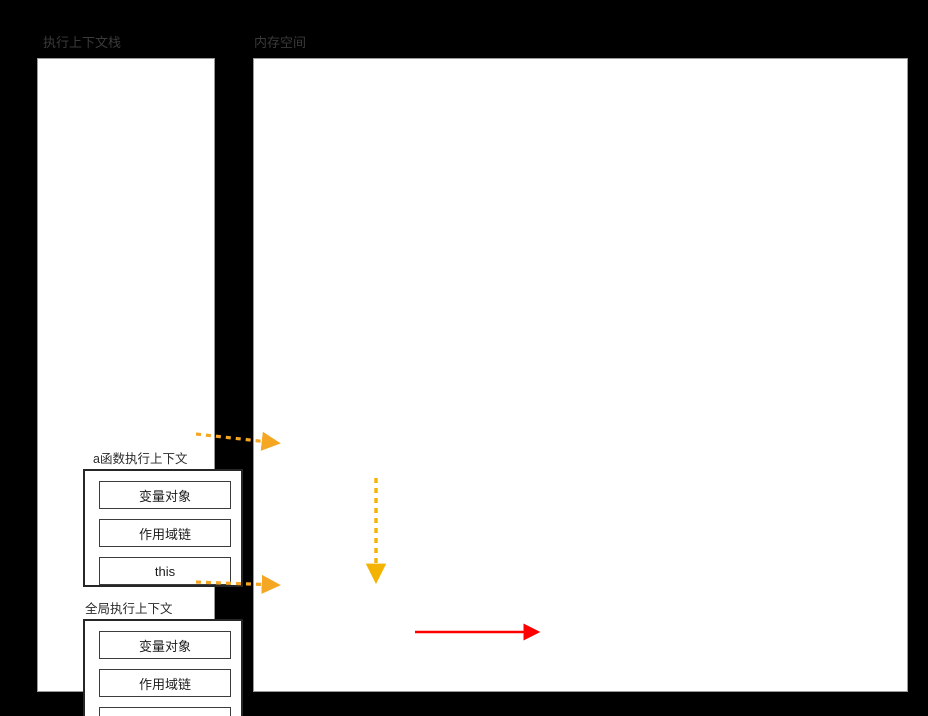  I want to click on execution-context-a-function: a函数执行上下文 变量对象 作用域链 this, so click(163, 519).